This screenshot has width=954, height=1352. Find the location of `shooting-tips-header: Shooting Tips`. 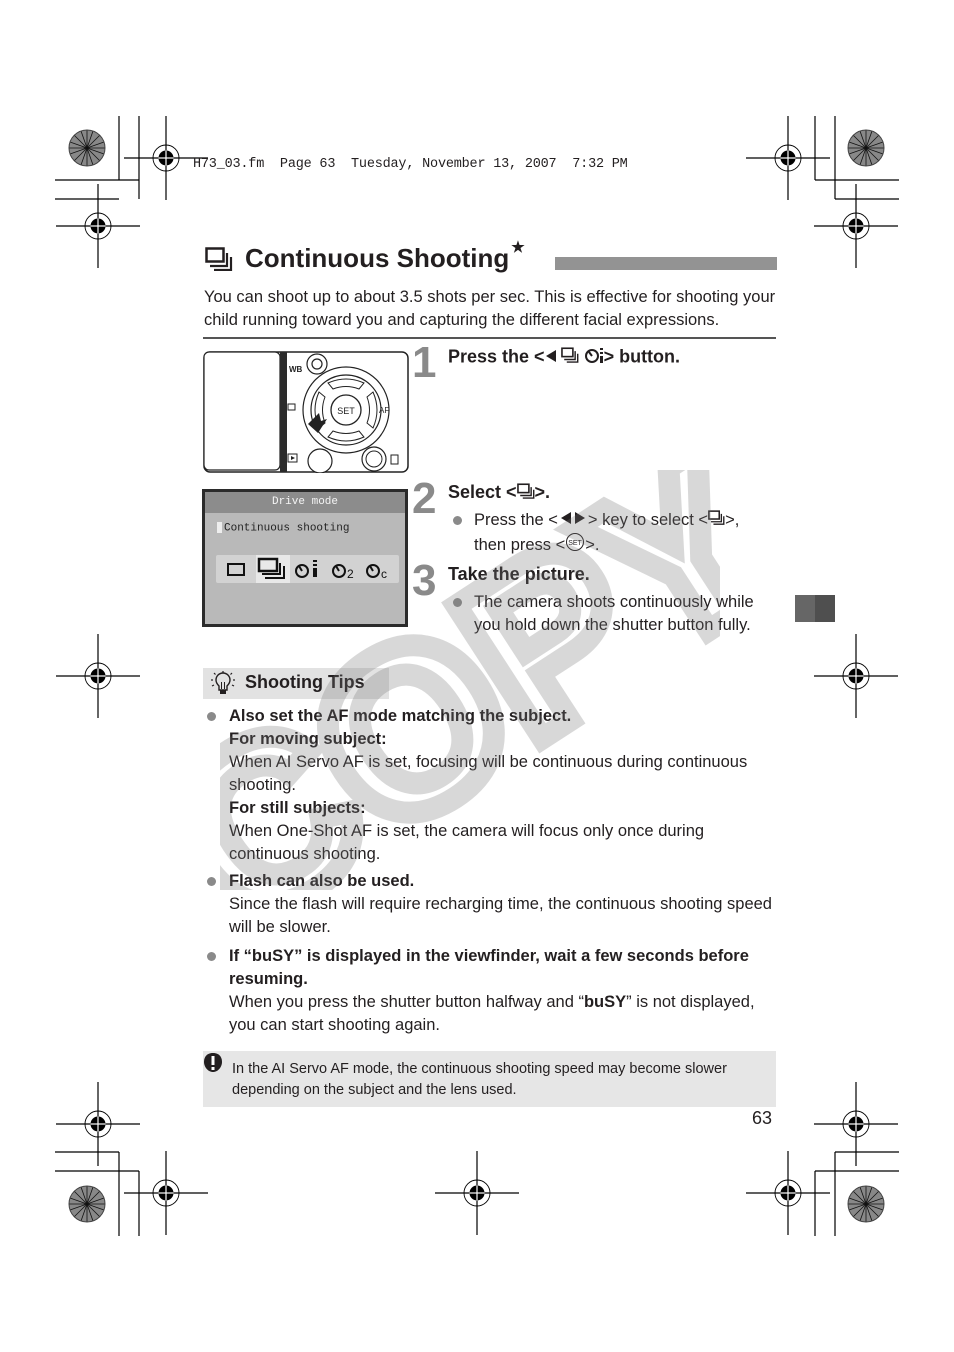

shooting-tips-header: Shooting Tips is located at coordinates (296, 683).